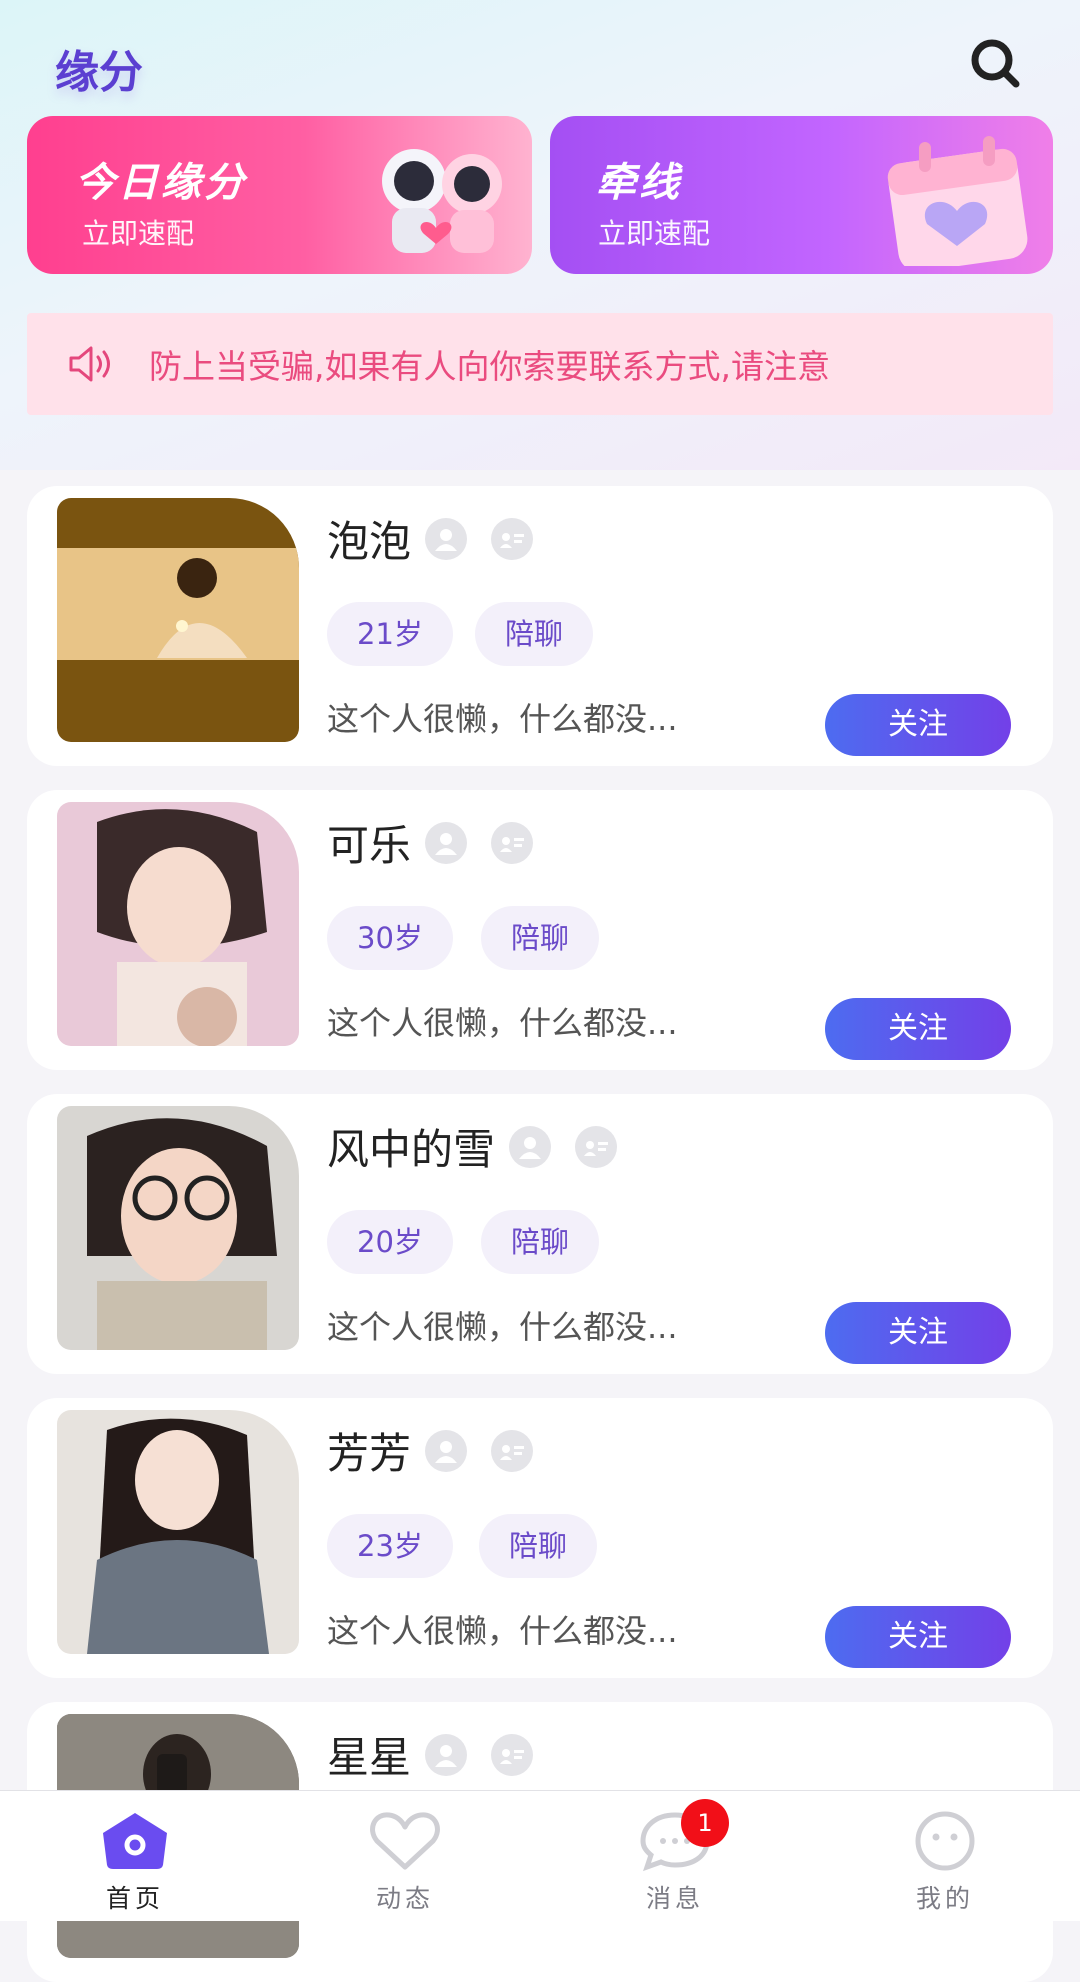 The image size is (1080, 1982). Describe the element at coordinates (369, 1453) in the screenshot. I see `user-name: 芳芳` at that location.